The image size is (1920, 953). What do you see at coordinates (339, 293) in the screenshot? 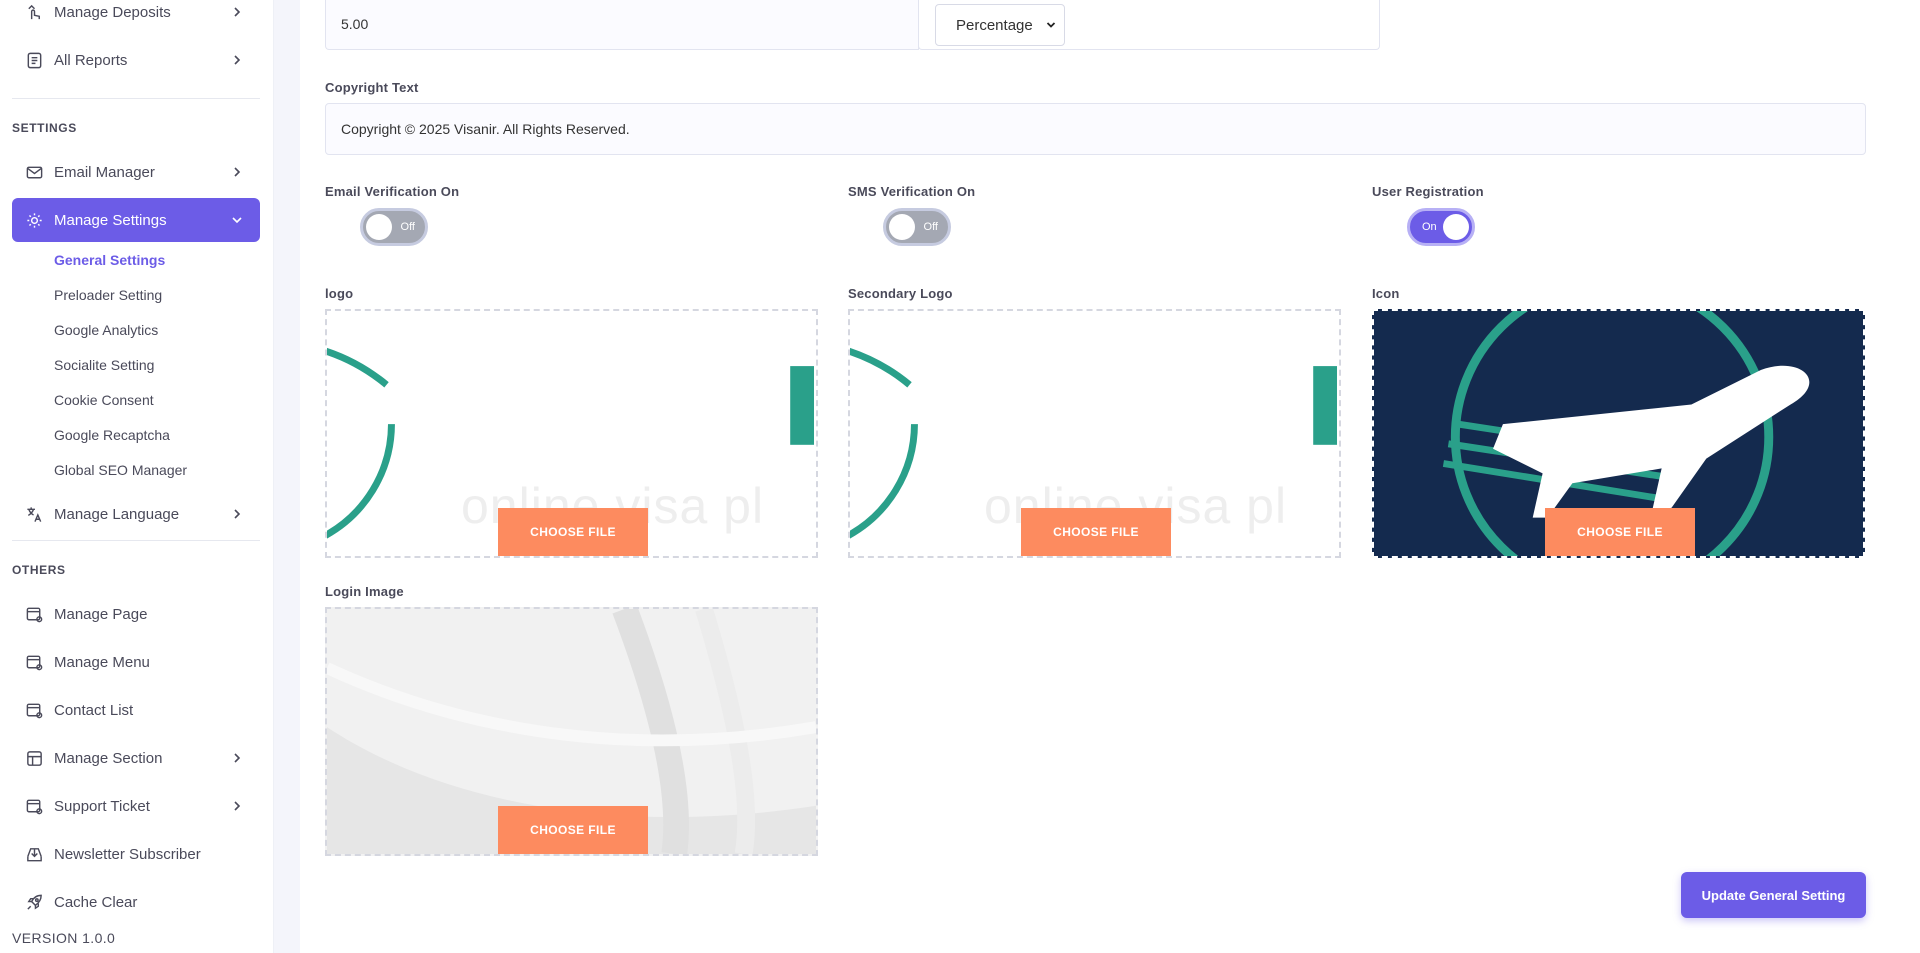
I see `logo-label: logo` at bounding box center [339, 293].